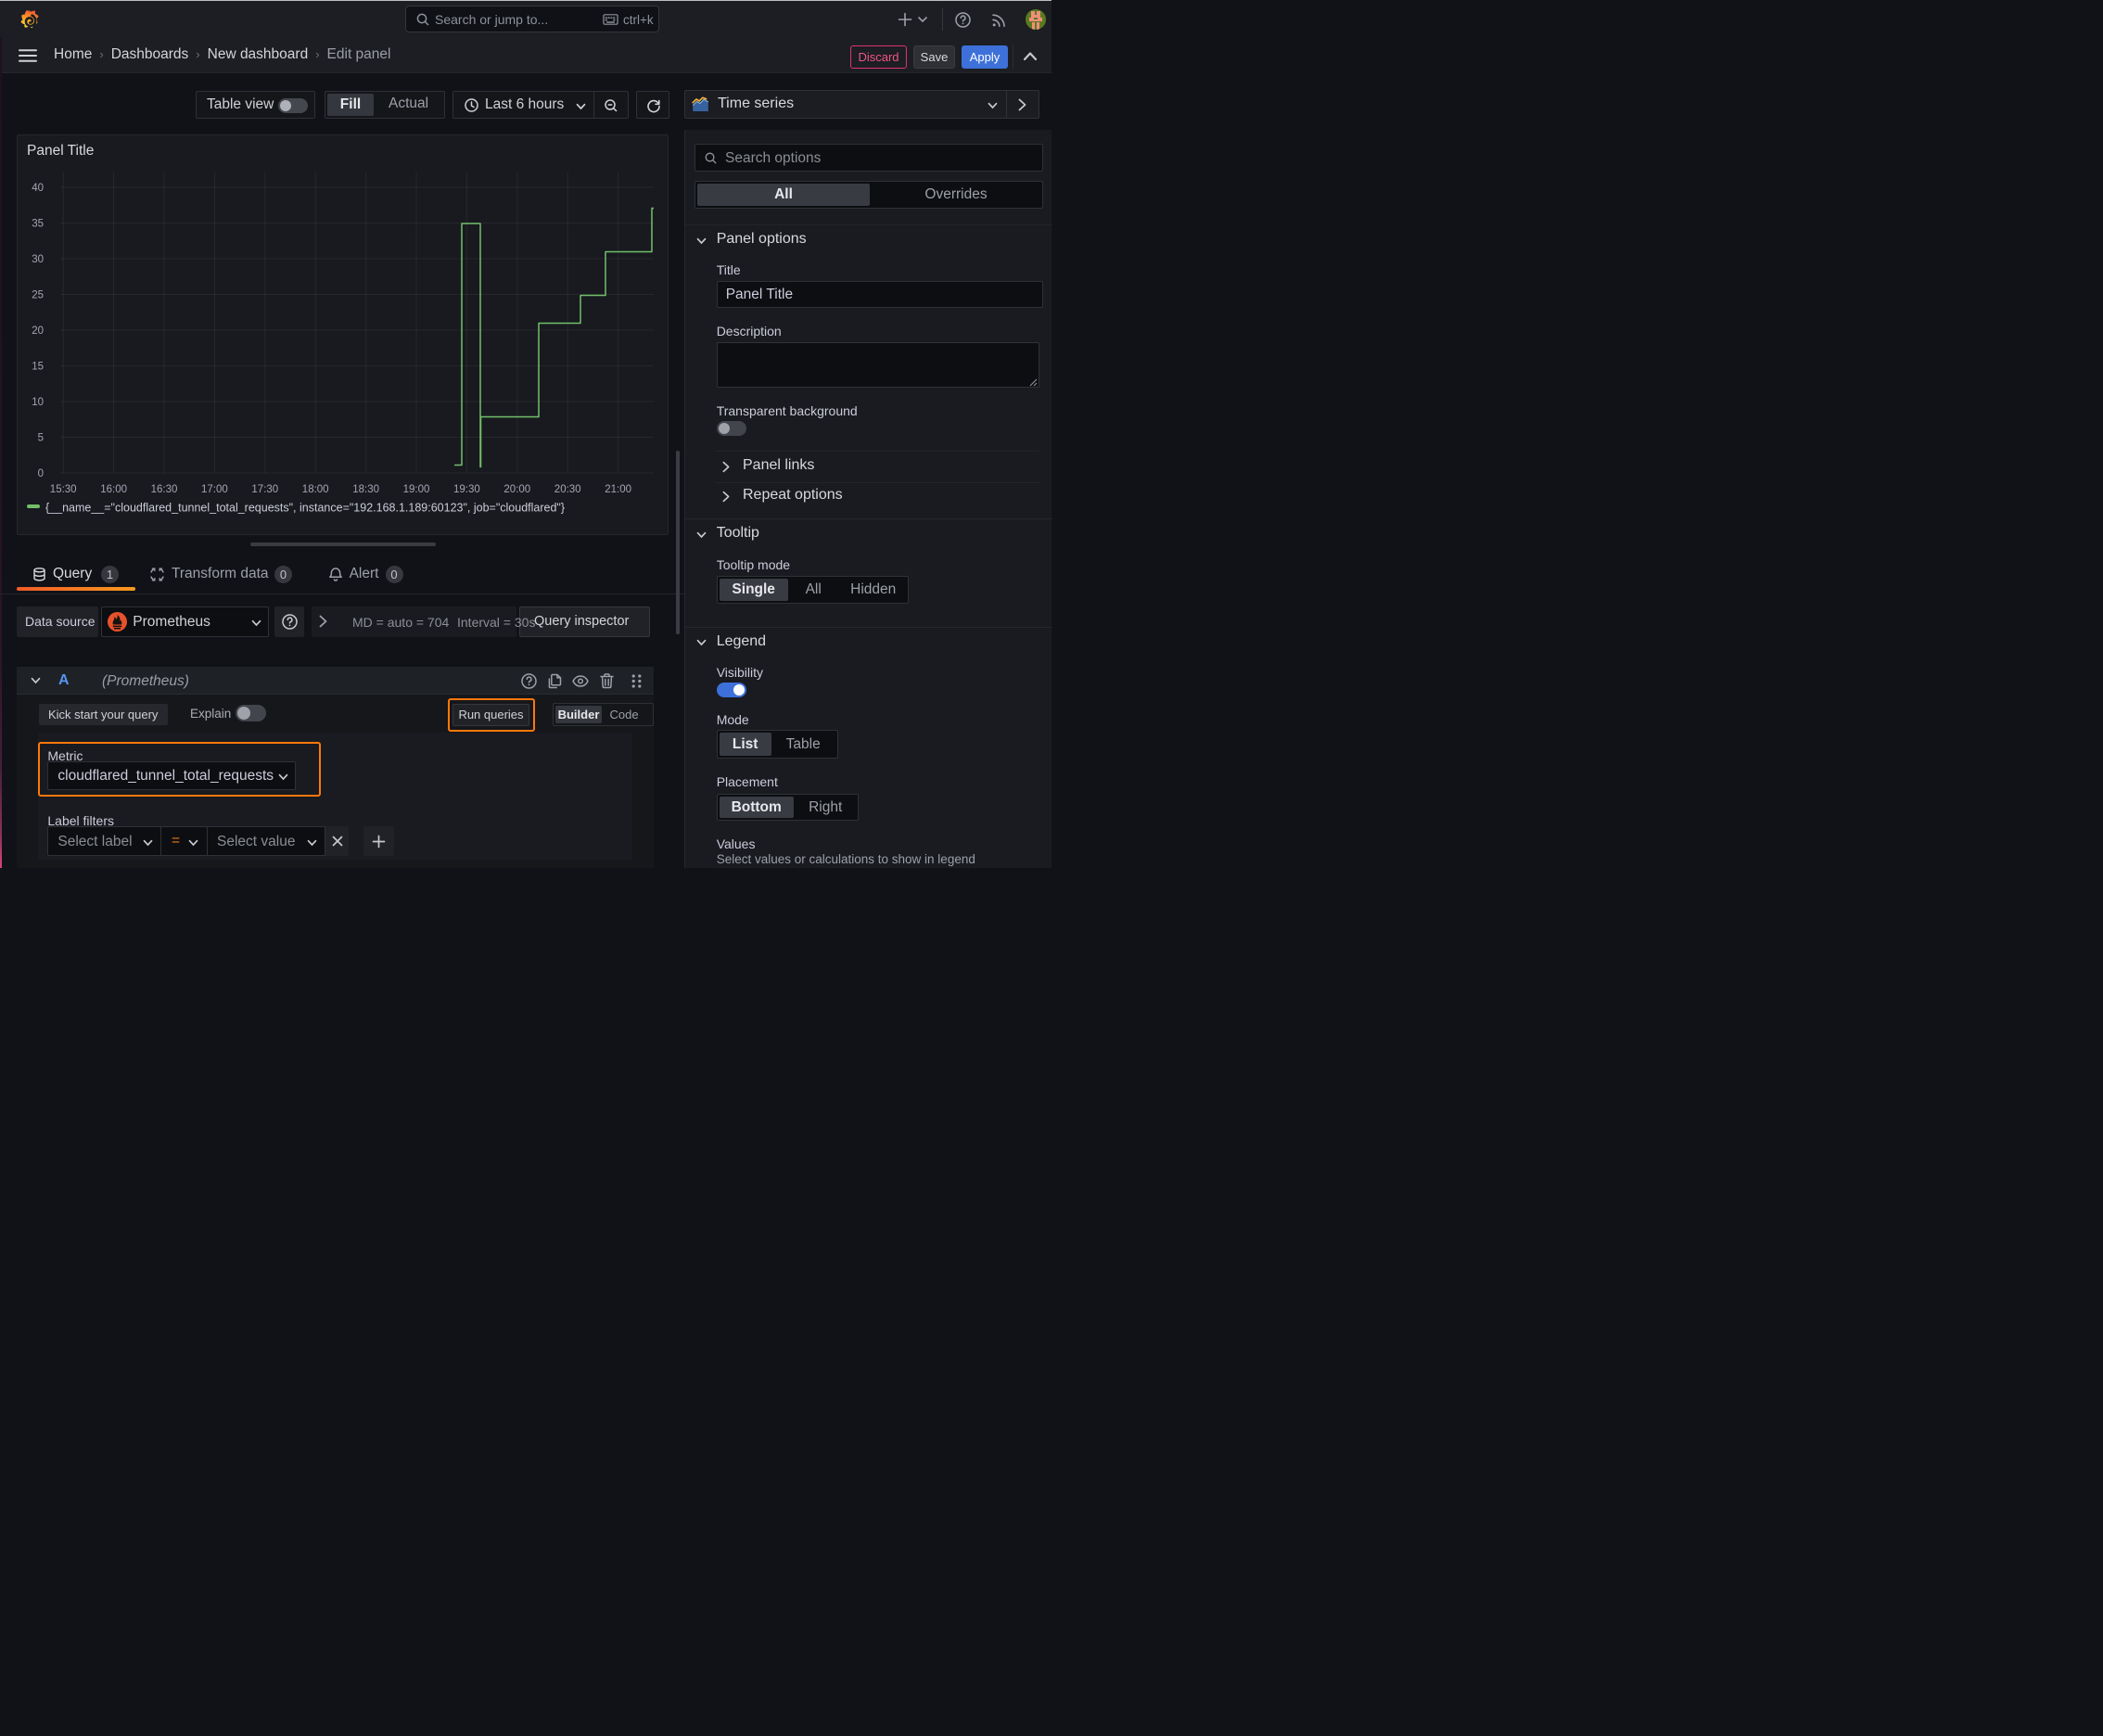 Image resolution: width=2103 pixels, height=1736 pixels. I want to click on svg-text: 19:00, so click(416, 489).